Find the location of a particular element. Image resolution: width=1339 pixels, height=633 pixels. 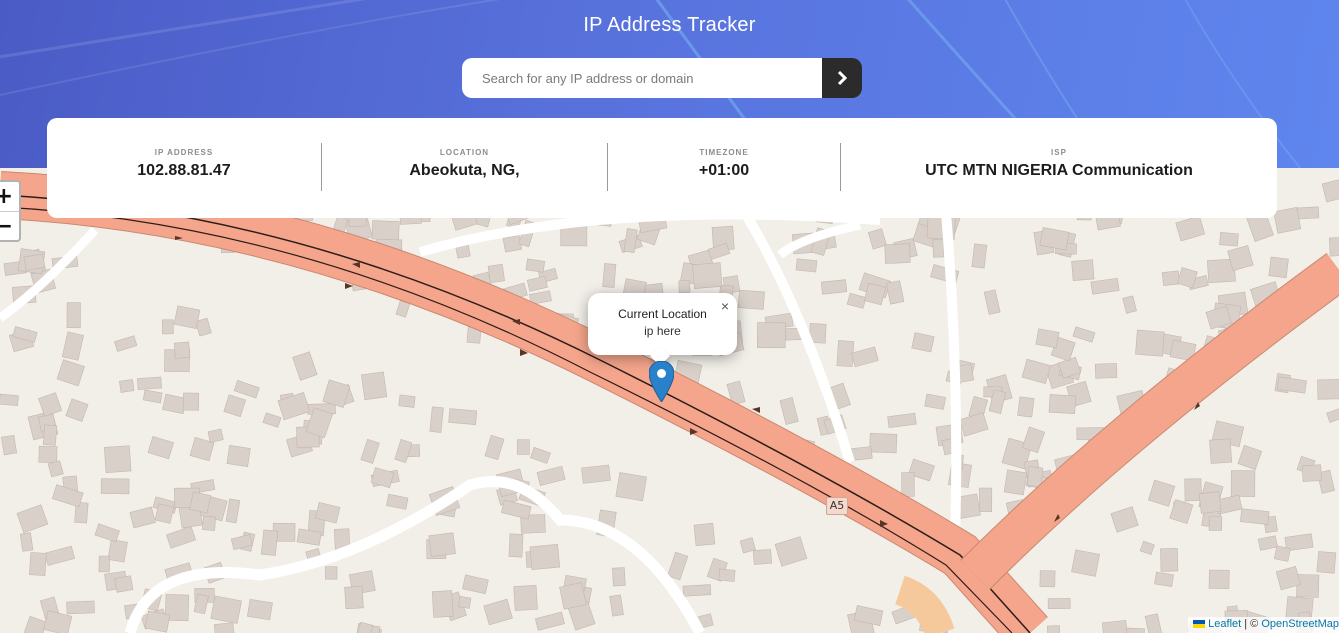

zoom-out-button: − is located at coordinates (9, 225).